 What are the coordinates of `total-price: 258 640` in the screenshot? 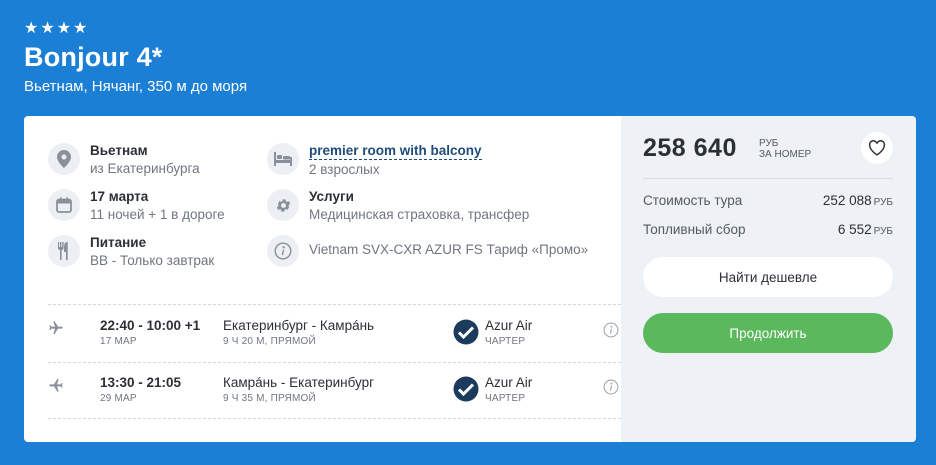 It's located at (690, 148).